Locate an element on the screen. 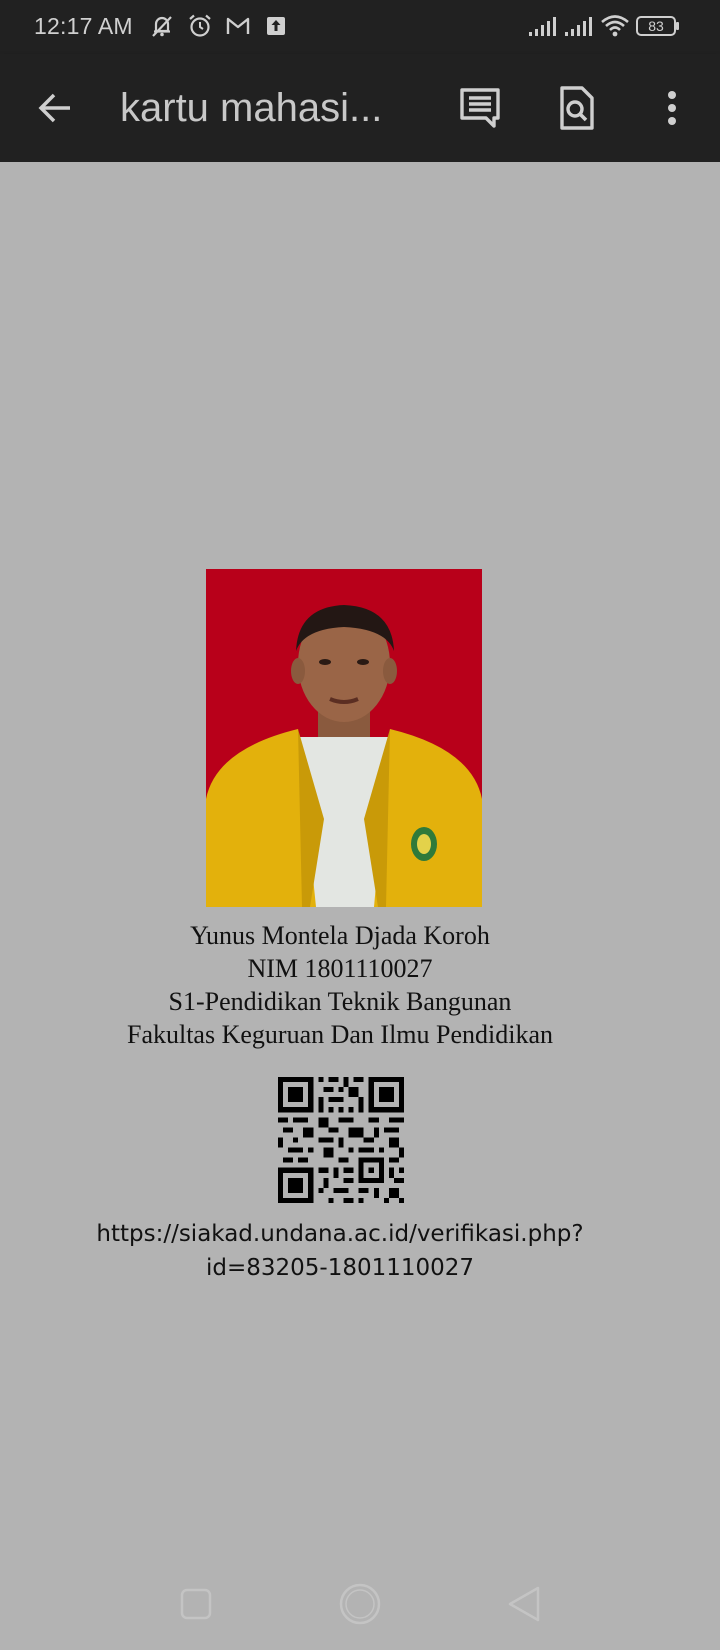 The image size is (720, 1650). home-icon is located at coordinates (360, 1604).